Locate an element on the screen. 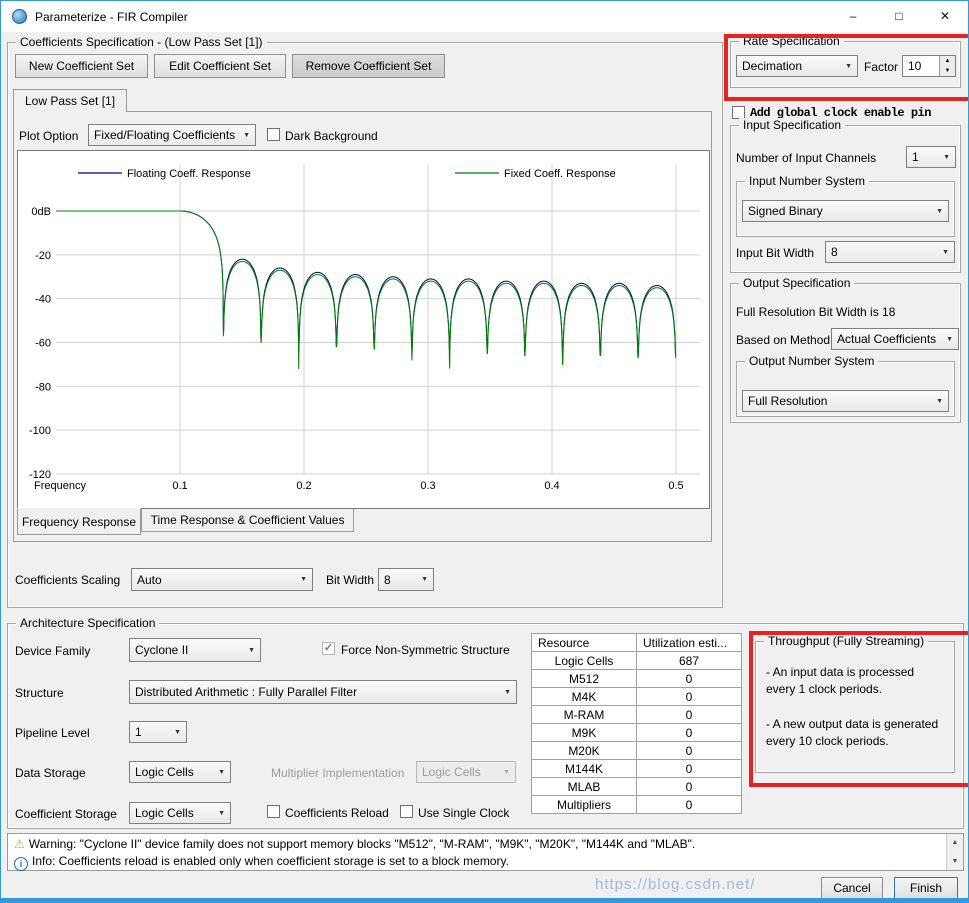 Image resolution: width=969 pixels, height=903 pixels. output-number-system-select: Full Resolution ▼ is located at coordinates (845, 401).